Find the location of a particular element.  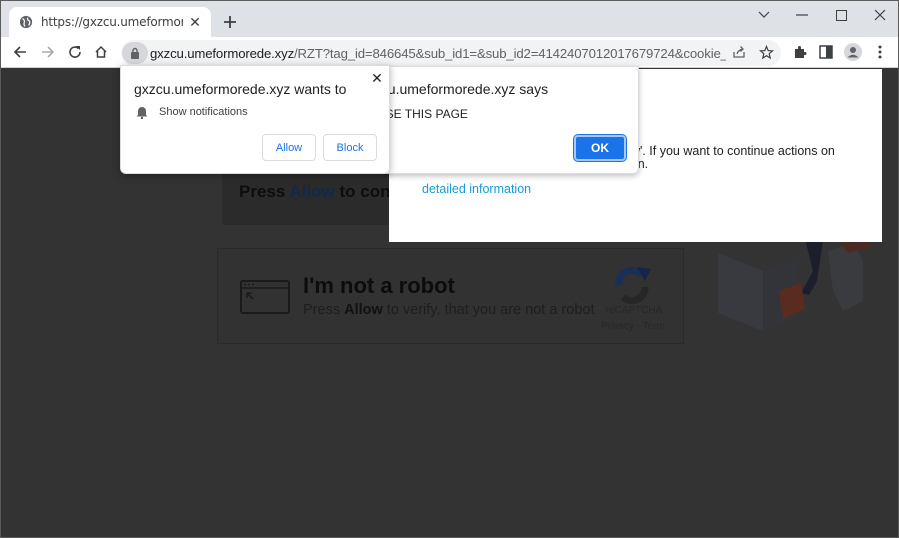

bell-icon is located at coordinates (142, 113).